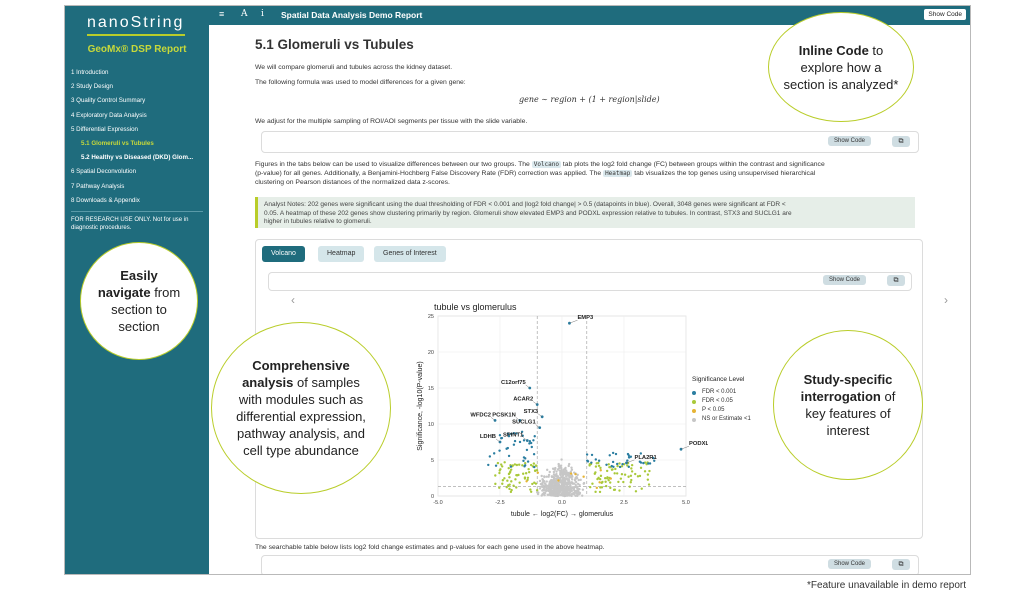 Image resolution: width=1024 pixels, height=597 pixels. Describe the element at coordinates (901, 141) in the screenshot. I see `copy-icon: ⧉` at that location.